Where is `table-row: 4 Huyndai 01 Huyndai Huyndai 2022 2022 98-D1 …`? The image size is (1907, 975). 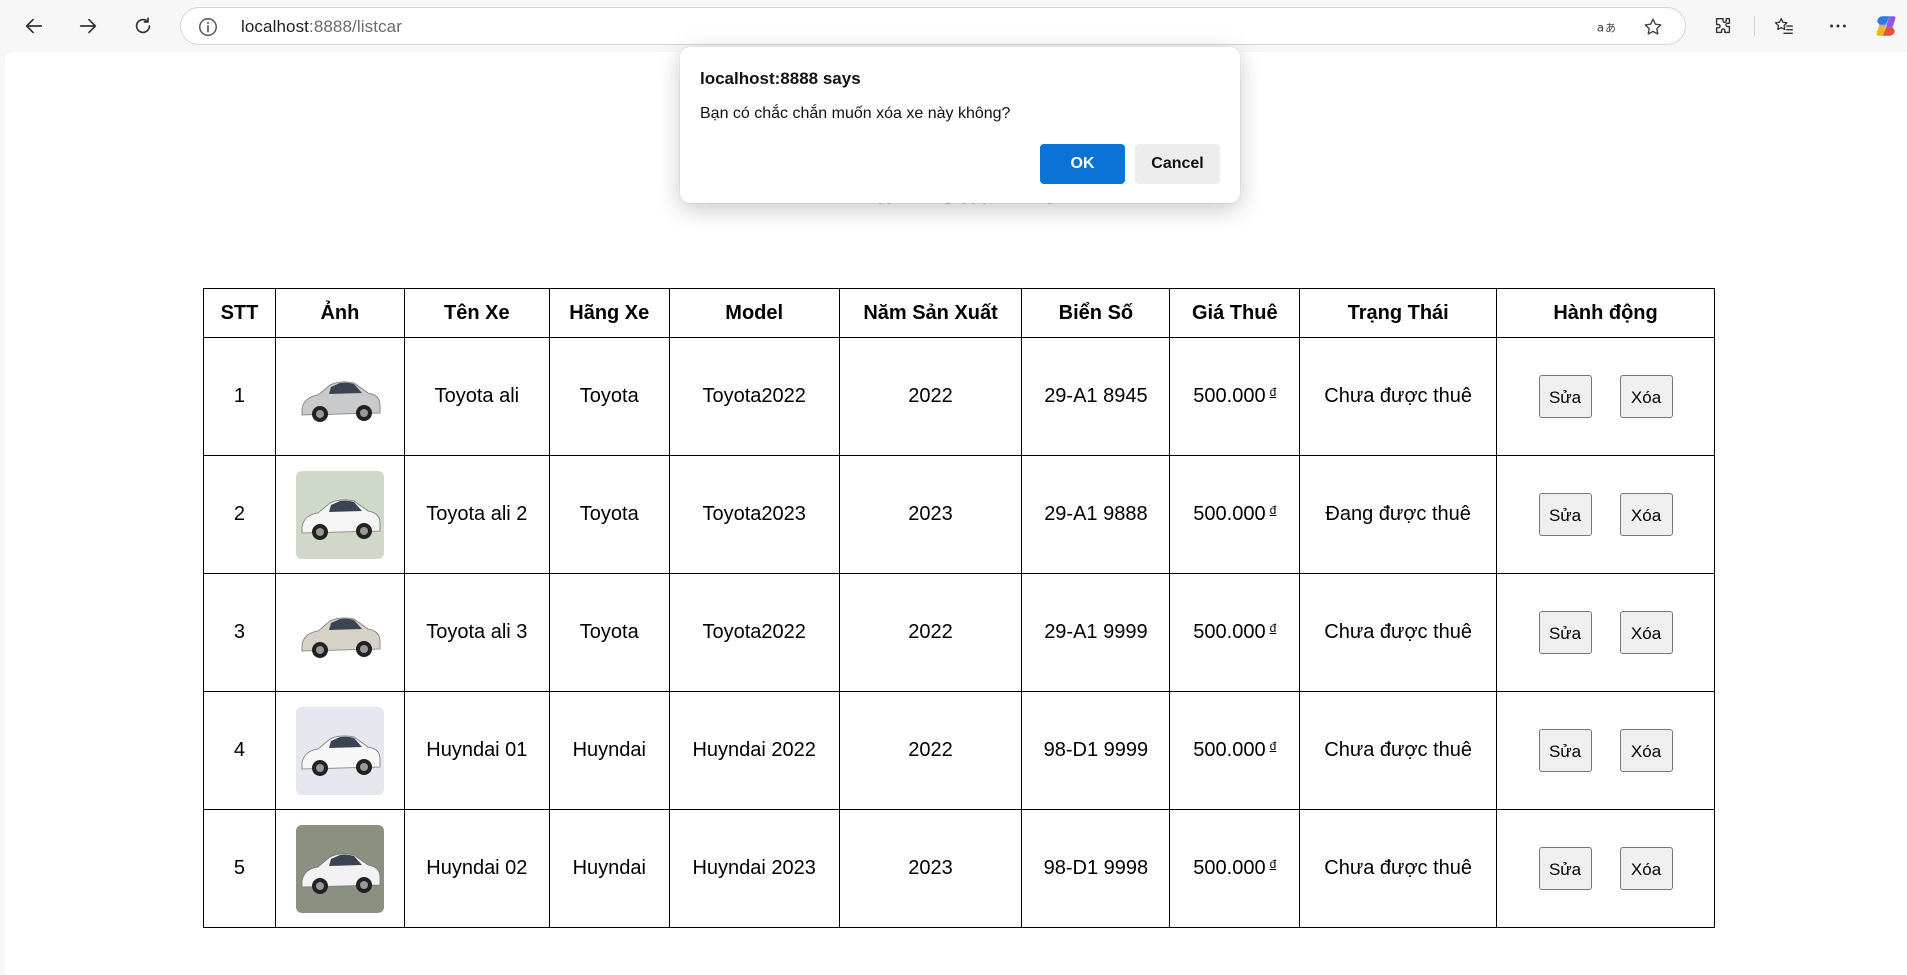
table-row: 4 Huyndai 01 Huyndai Huyndai 2022 2022 98-D1 … is located at coordinates (959, 750).